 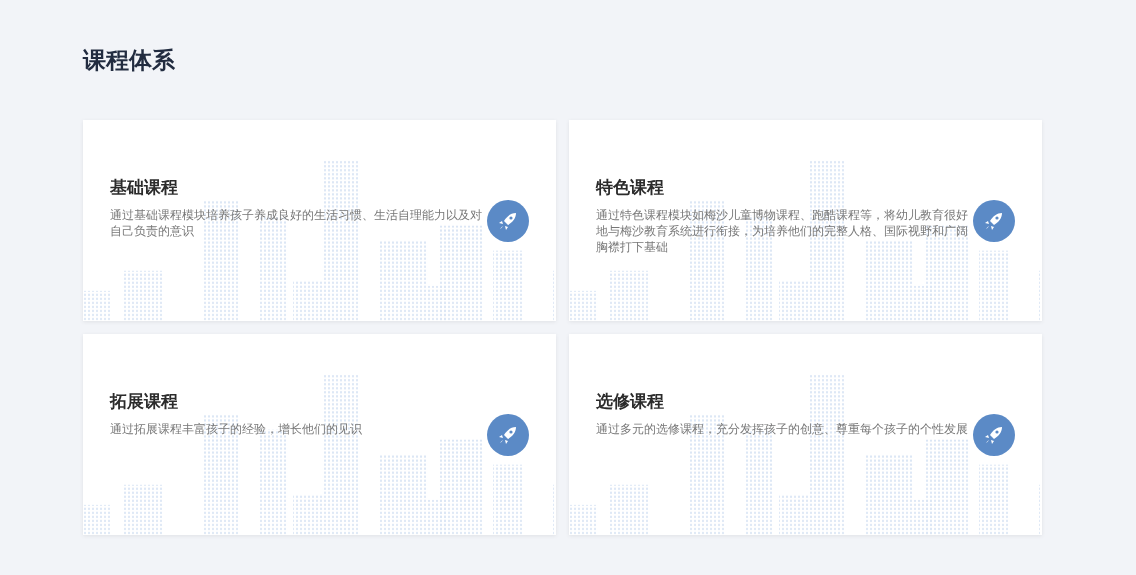 I want to click on course-title: 特色课程, so click(x=630, y=187).